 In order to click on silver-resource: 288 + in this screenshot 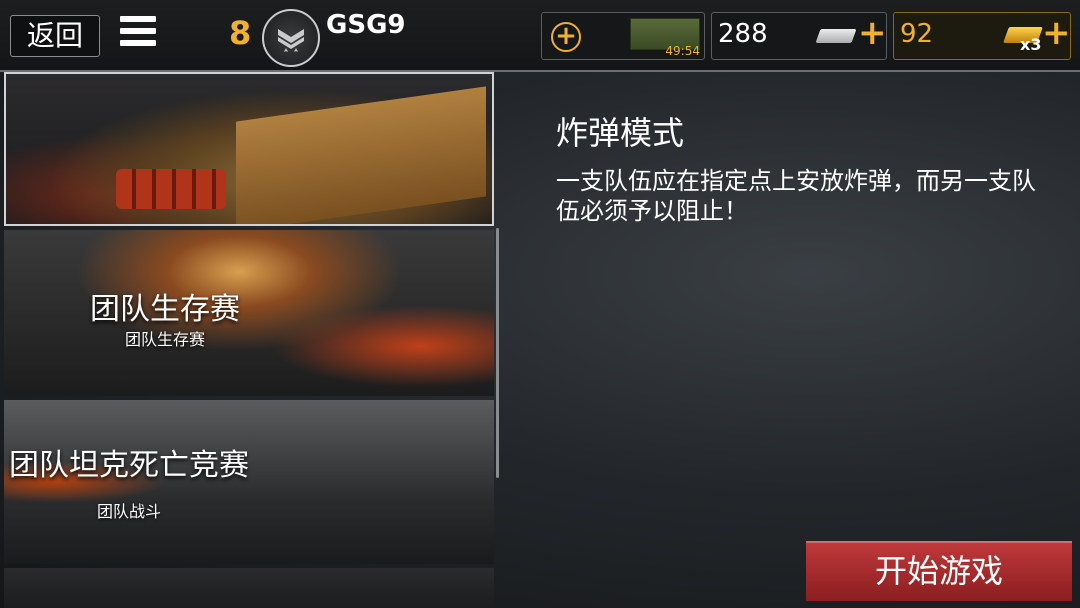, I will do `click(799, 36)`.